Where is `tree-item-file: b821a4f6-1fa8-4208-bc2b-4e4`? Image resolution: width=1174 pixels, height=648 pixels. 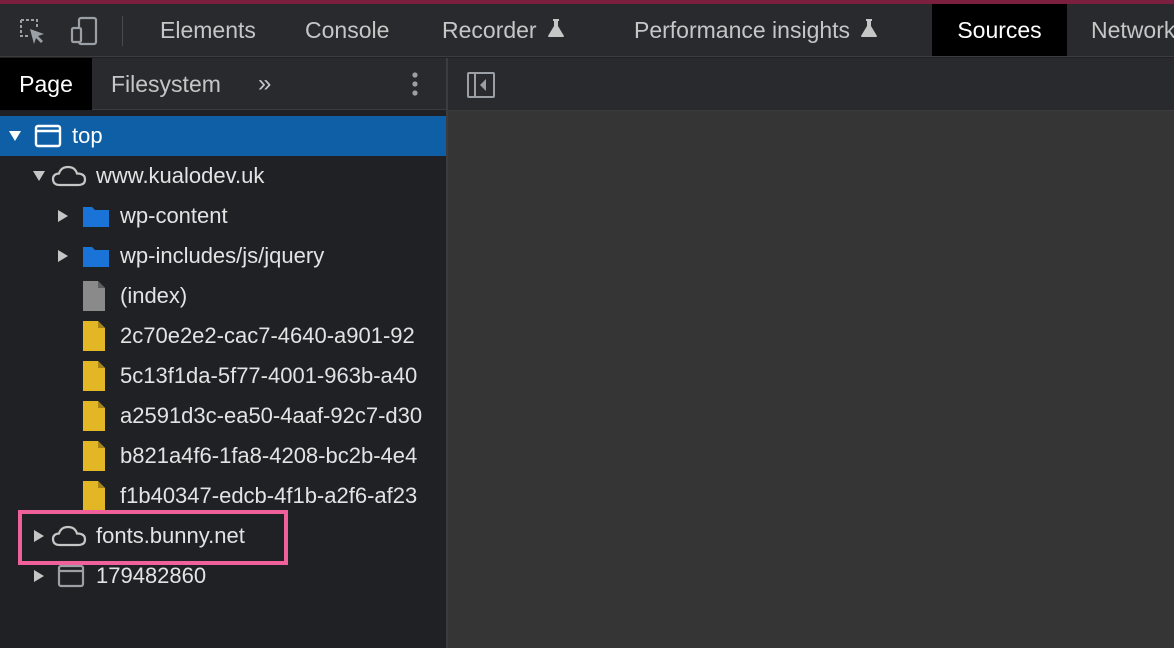
tree-item-file: b821a4f6-1fa8-4208-bc2b-4e4 is located at coordinates (223, 456).